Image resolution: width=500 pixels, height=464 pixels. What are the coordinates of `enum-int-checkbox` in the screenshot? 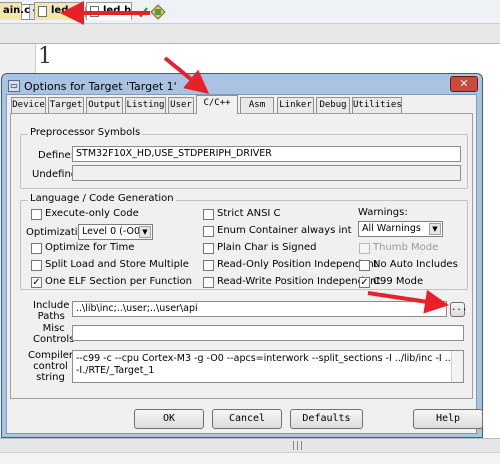 It's located at (208, 231).